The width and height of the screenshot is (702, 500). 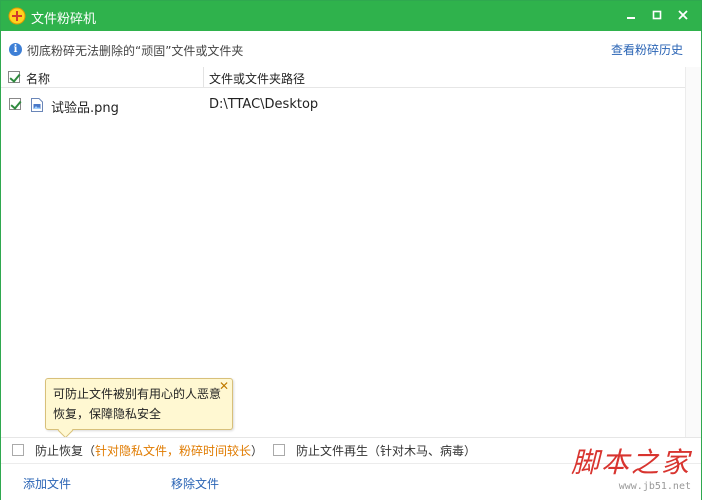 I want to click on info-icon: i, so click(x=15, y=49).